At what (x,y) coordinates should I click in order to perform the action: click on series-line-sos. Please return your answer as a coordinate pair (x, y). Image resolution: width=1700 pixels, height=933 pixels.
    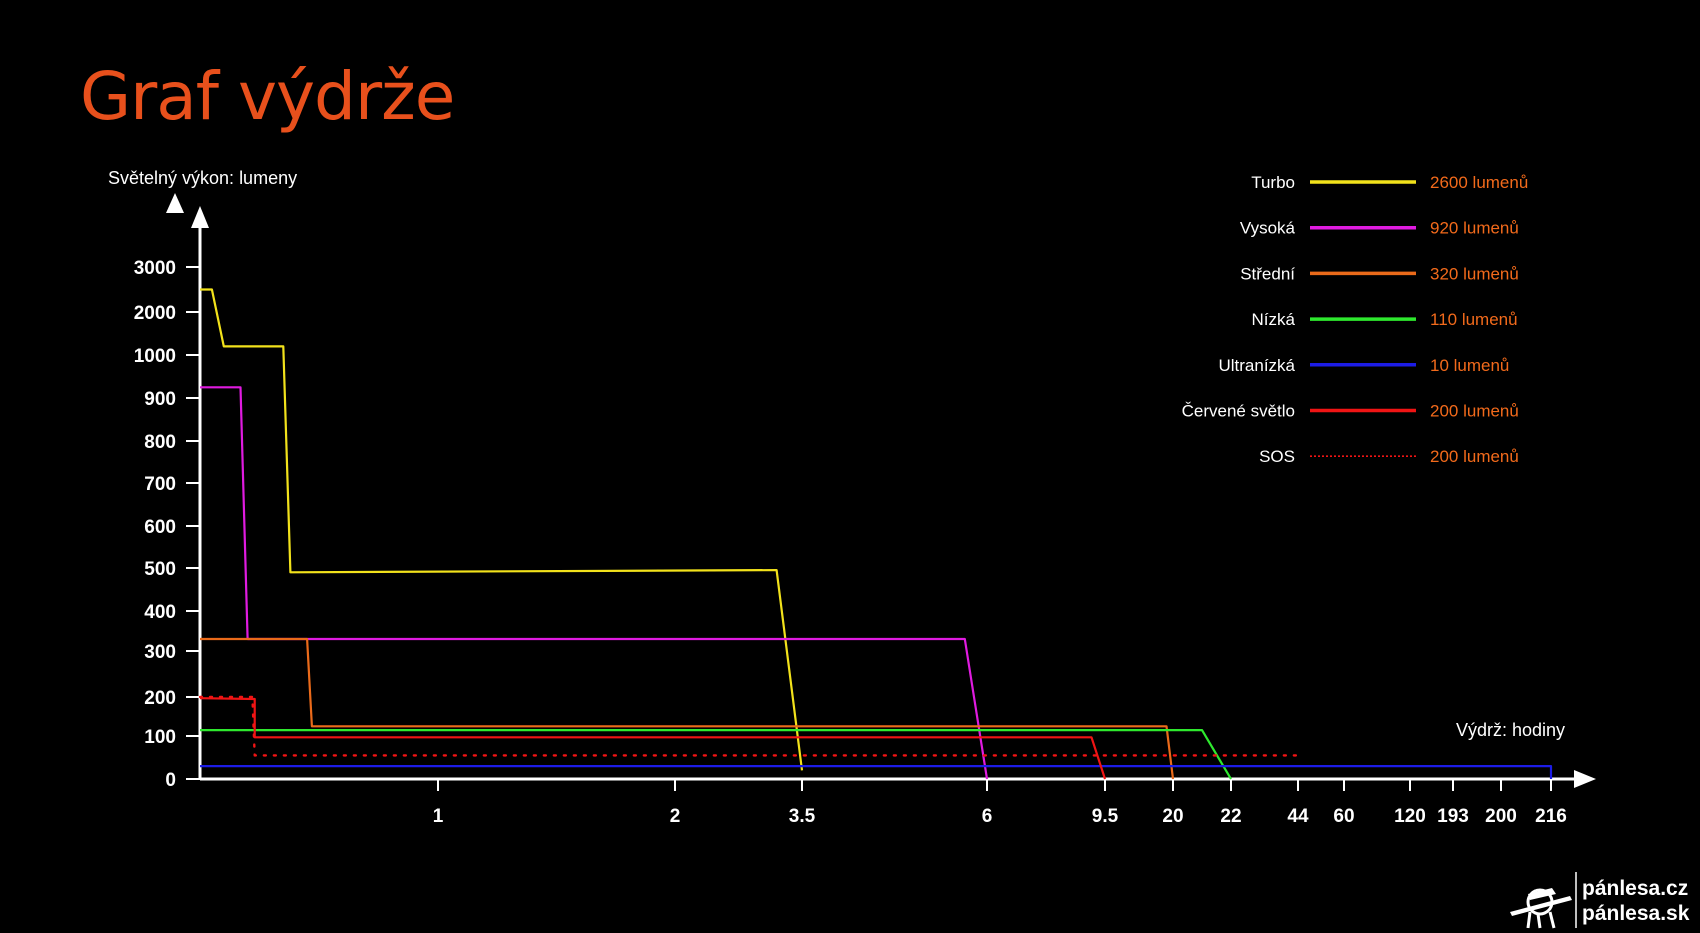
    Looking at the image, I should click on (749, 728).